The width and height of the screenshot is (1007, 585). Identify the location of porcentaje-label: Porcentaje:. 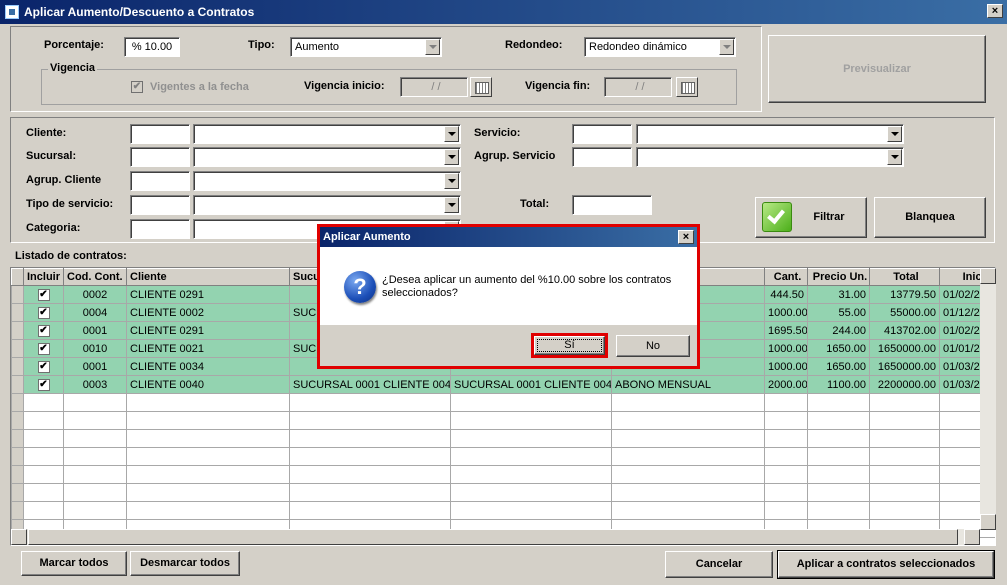
(74, 45).